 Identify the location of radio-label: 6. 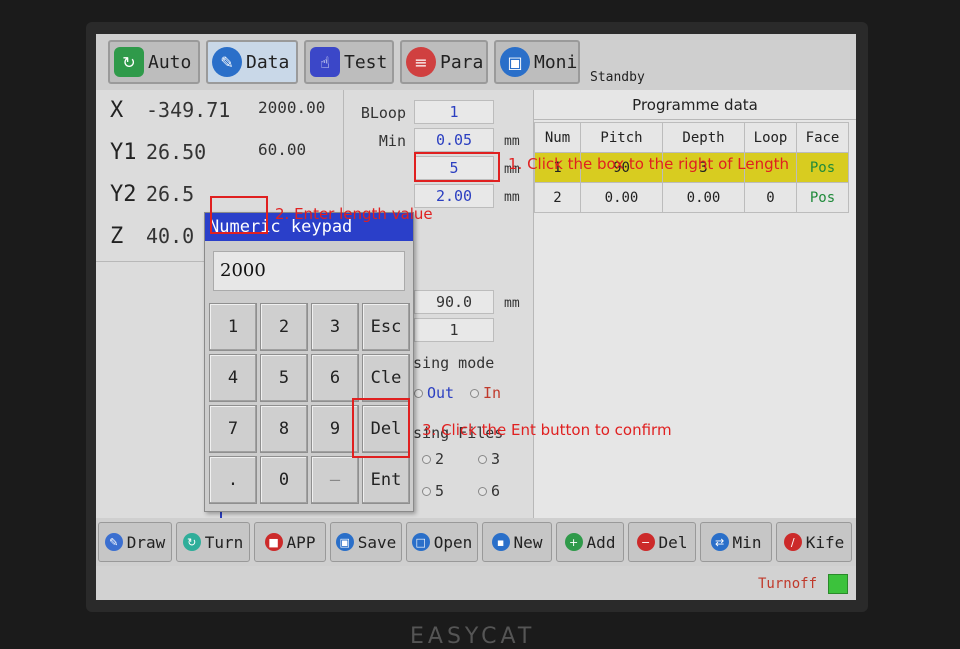
(496, 491).